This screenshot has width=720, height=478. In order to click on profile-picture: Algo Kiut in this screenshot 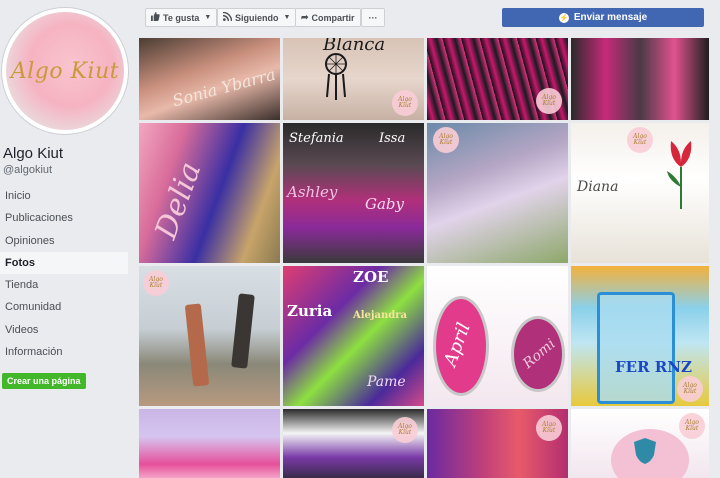, I will do `click(65, 71)`.